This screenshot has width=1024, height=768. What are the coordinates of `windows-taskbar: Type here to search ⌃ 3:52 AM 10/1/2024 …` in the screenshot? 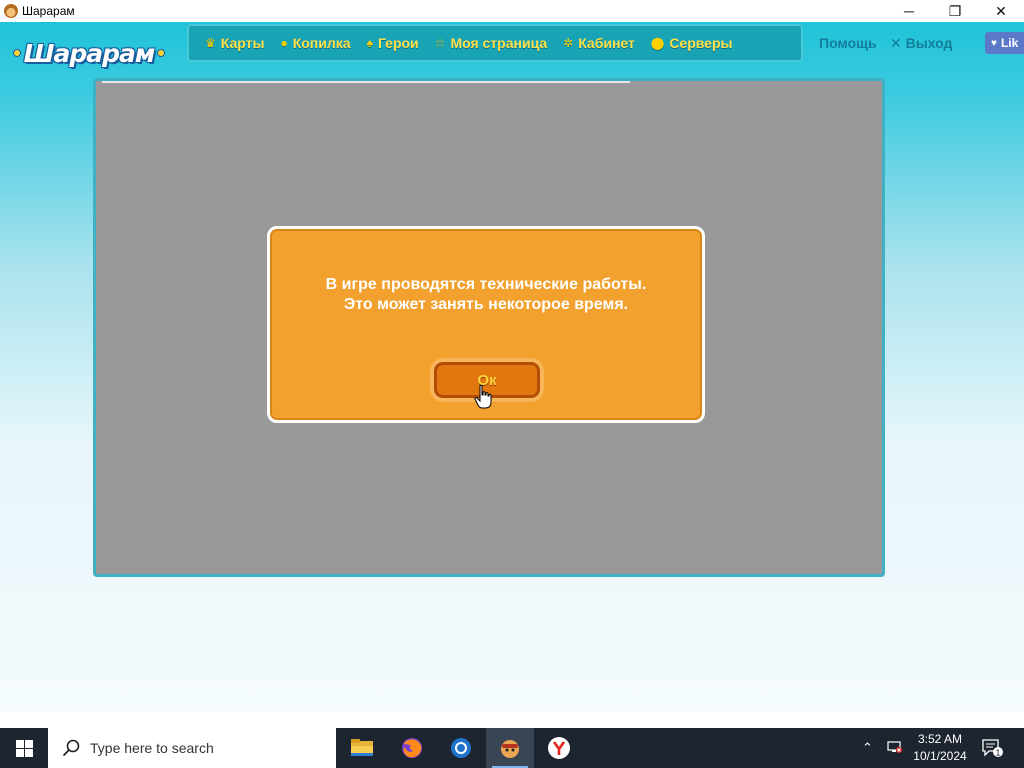 It's located at (512, 748).